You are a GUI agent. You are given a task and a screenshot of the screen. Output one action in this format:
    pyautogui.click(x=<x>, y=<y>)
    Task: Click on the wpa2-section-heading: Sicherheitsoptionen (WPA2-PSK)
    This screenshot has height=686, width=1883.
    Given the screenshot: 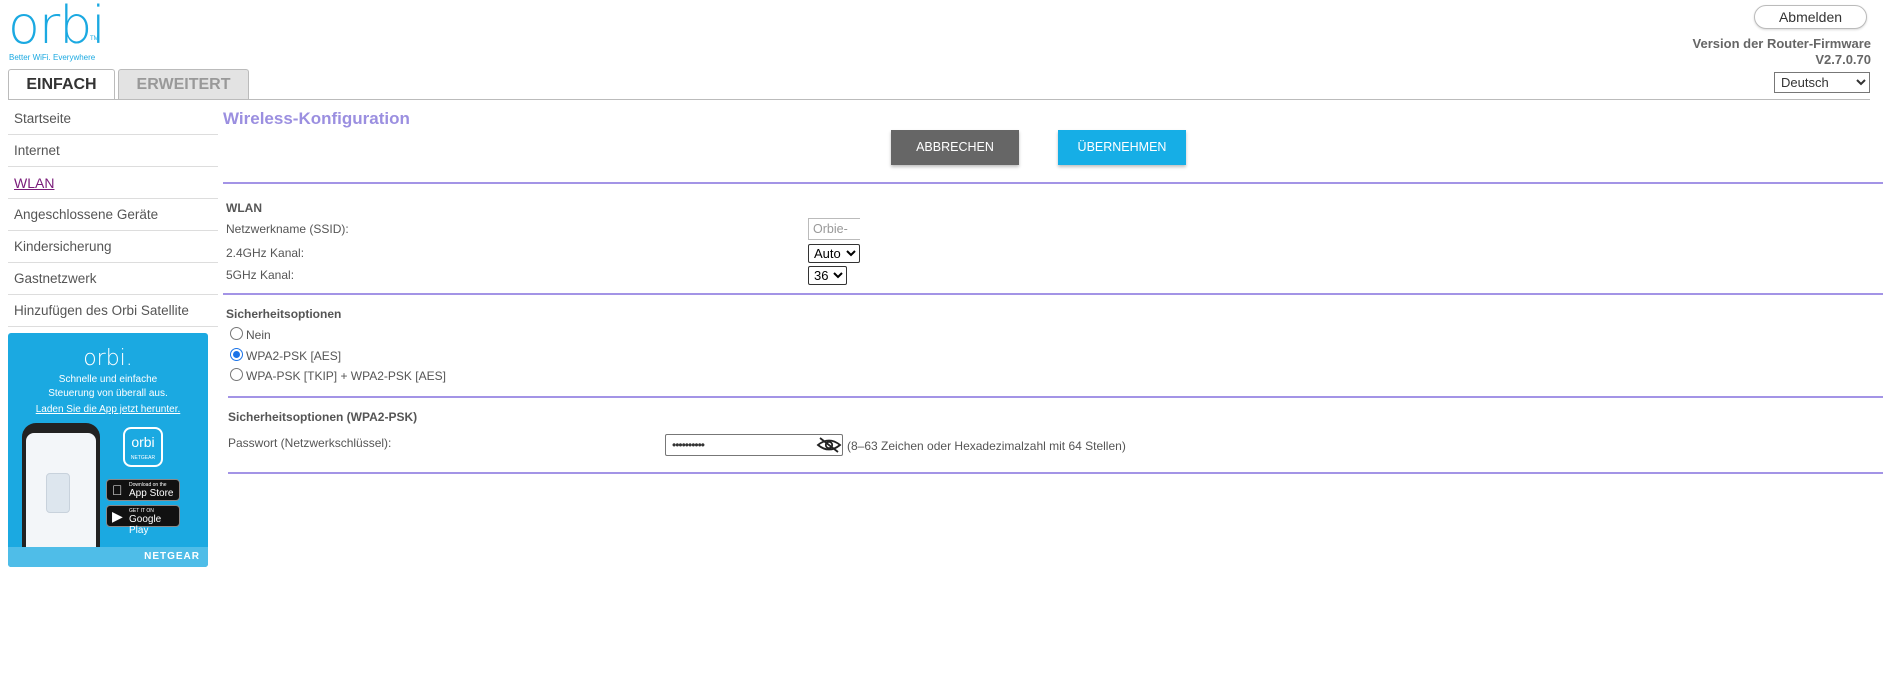 What is the action you would take?
    pyautogui.click(x=323, y=417)
    